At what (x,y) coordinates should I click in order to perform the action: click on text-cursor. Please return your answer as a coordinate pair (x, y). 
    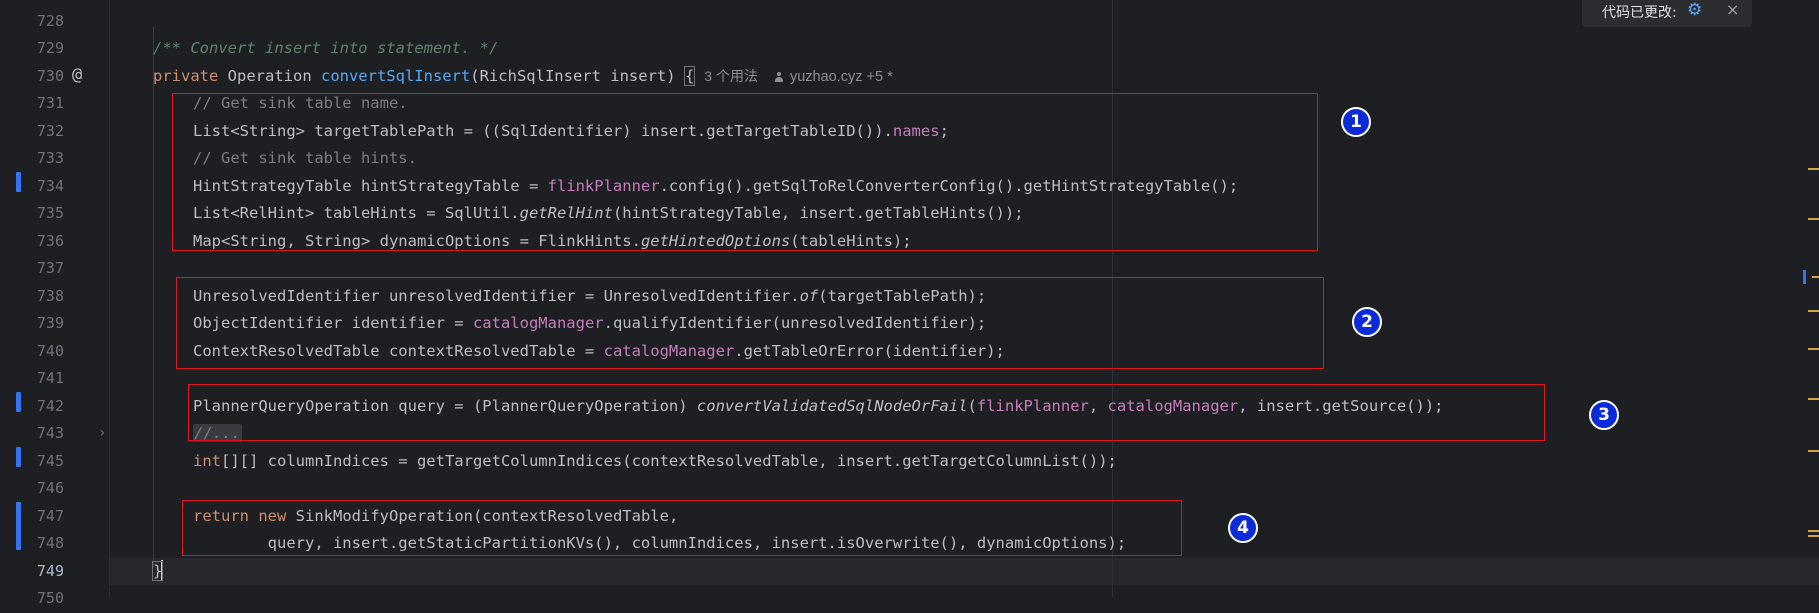
    Looking at the image, I should click on (162, 569).